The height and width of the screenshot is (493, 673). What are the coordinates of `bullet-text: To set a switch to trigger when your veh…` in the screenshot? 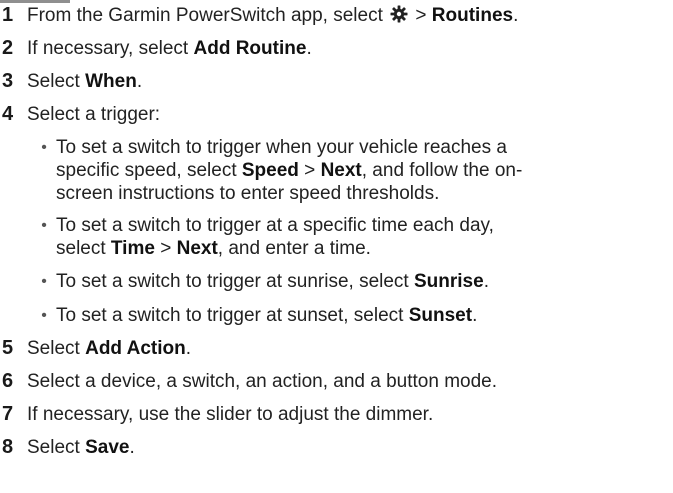 It's located at (364, 170).